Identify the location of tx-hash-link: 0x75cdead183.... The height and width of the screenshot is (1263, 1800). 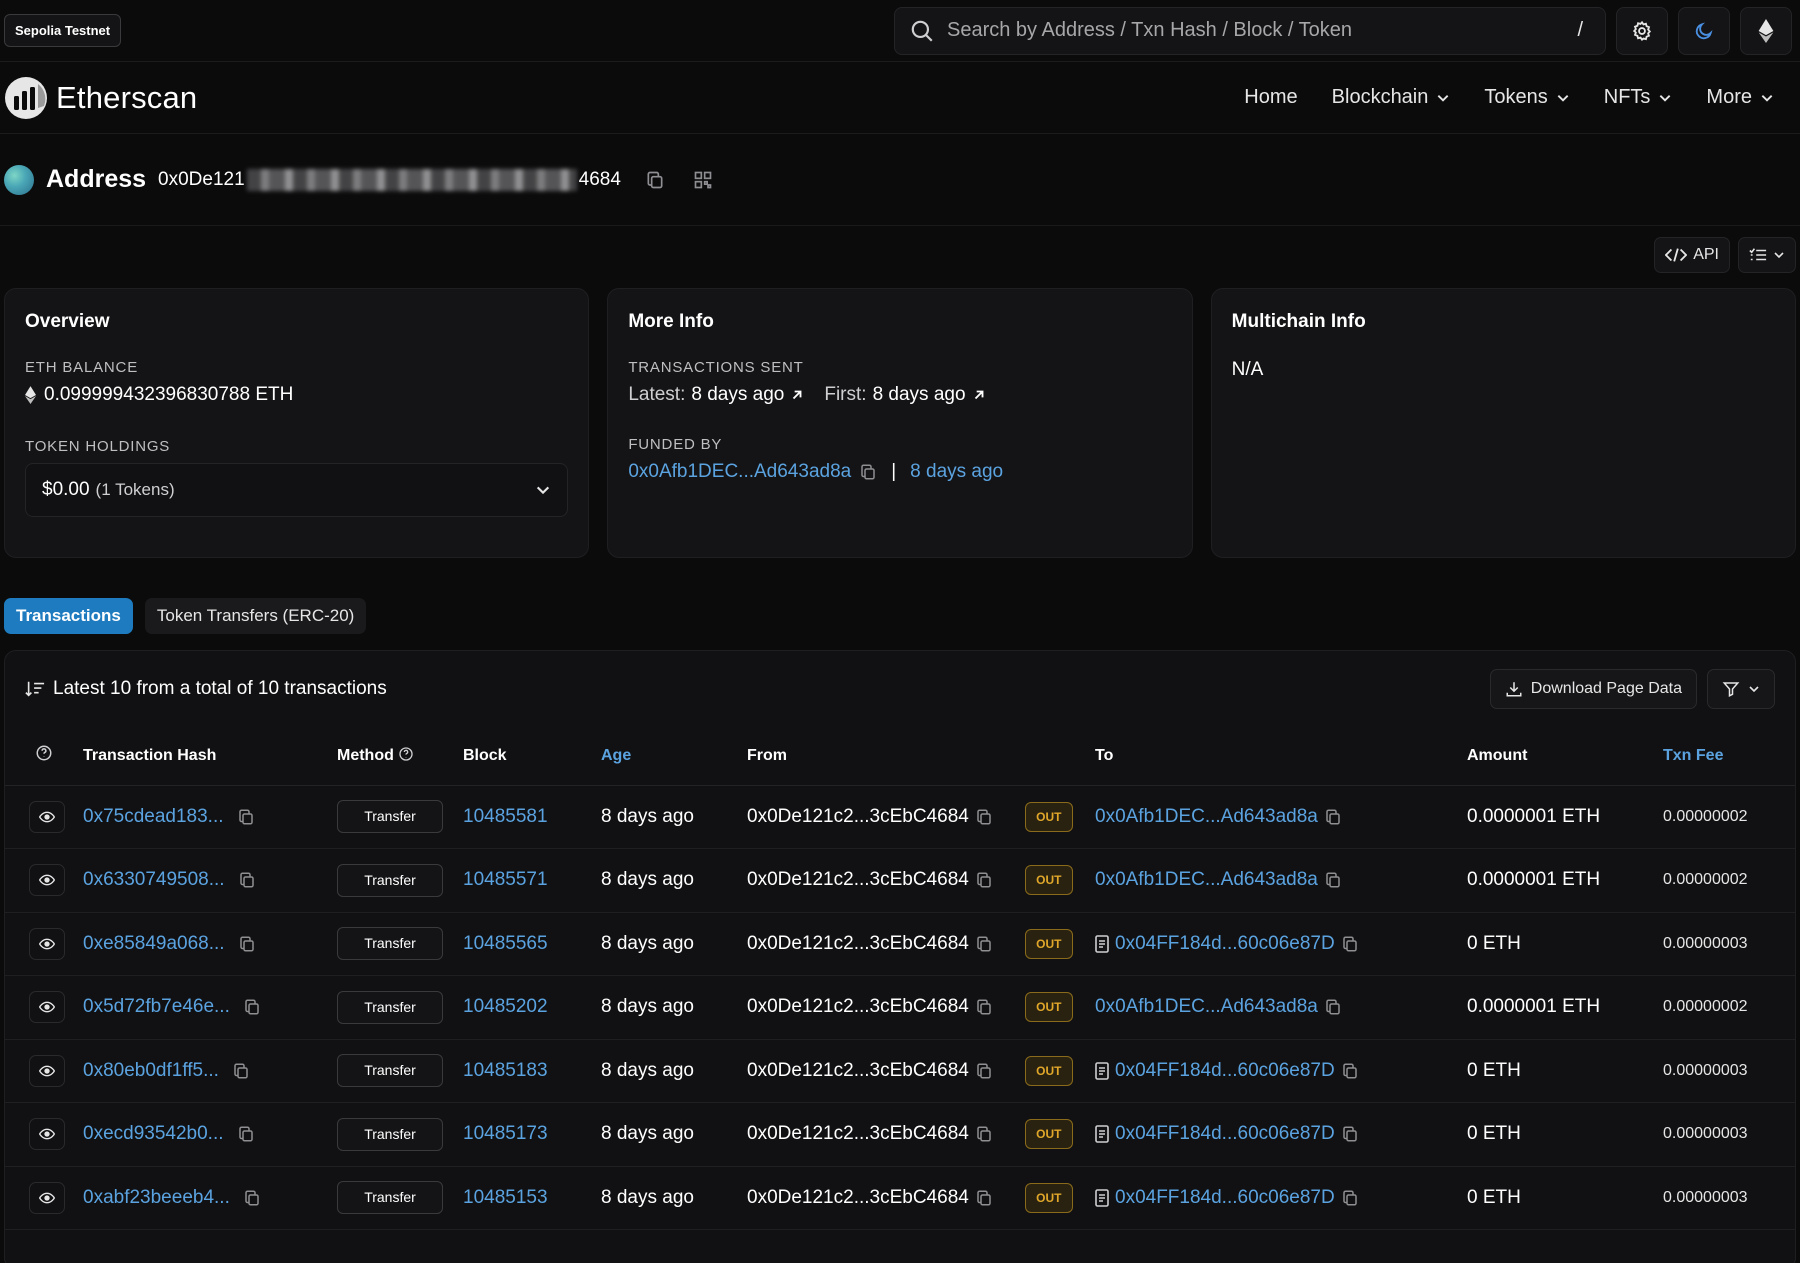
(153, 816).